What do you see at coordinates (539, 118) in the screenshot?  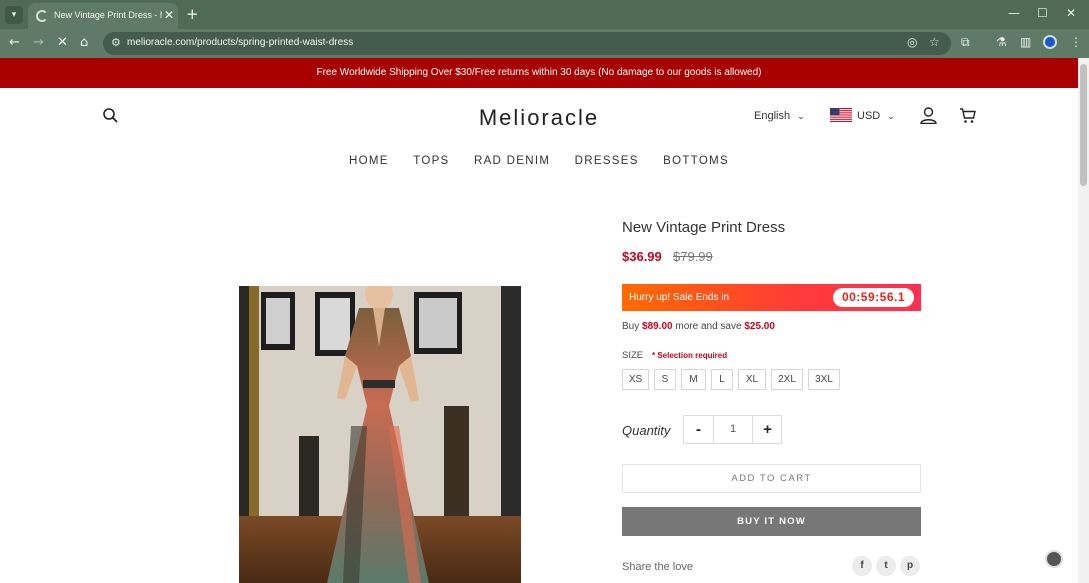 I see `site-logo: Melioracle` at bounding box center [539, 118].